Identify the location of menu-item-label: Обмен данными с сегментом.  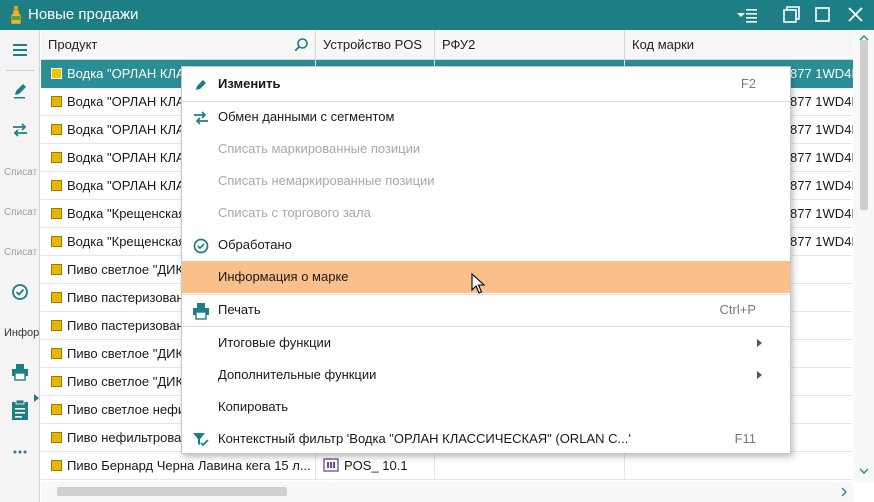
(306, 116).